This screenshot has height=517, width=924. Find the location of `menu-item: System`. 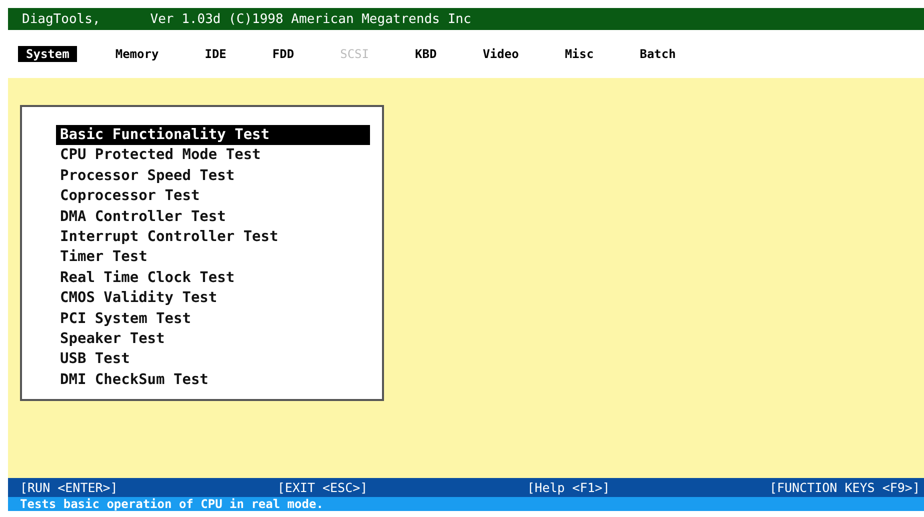

menu-item: System is located at coordinates (48, 54).